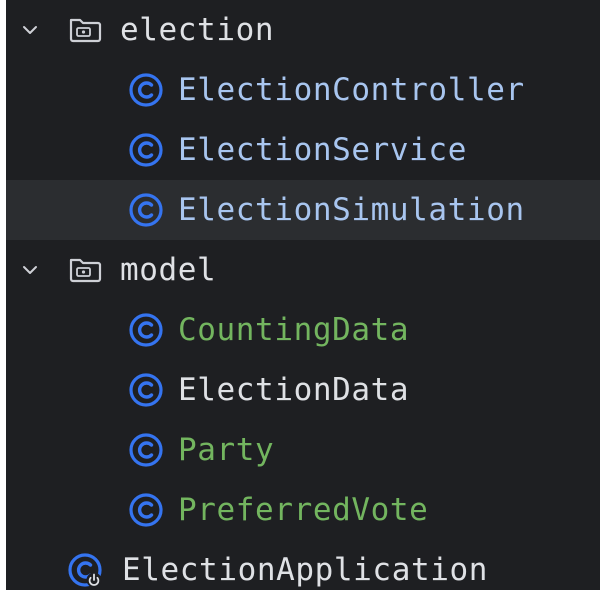  What do you see at coordinates (303, 30) in the screenshot?
I see `tree-folder-election: election` at bounding box center [303, 30].